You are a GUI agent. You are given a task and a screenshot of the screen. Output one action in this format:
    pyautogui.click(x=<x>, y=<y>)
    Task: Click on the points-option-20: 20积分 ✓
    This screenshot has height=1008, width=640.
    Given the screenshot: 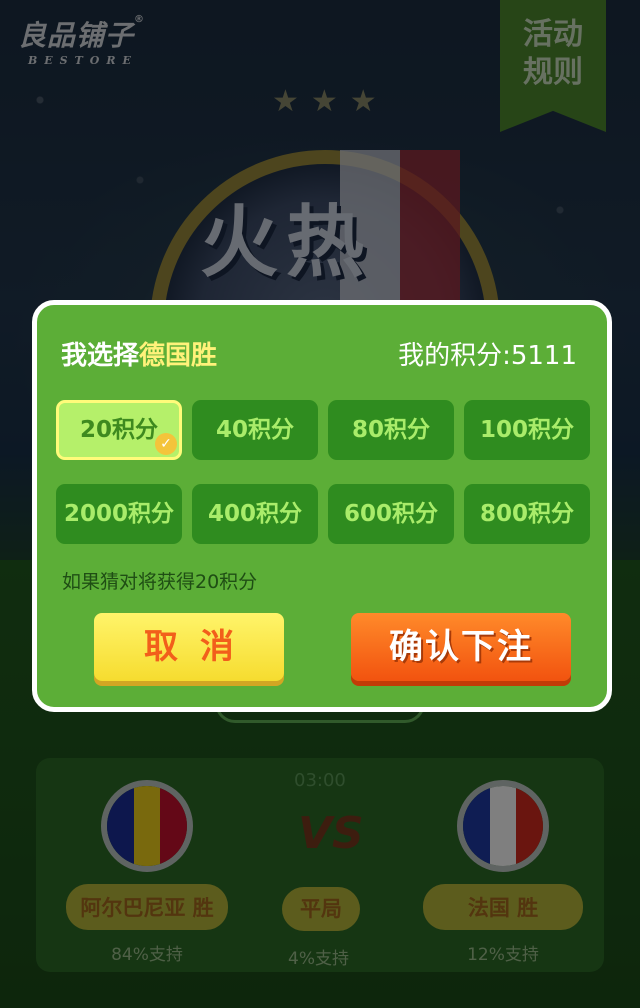 What is the action you would take?
    pyautogui.click(x=119, y=430)
    